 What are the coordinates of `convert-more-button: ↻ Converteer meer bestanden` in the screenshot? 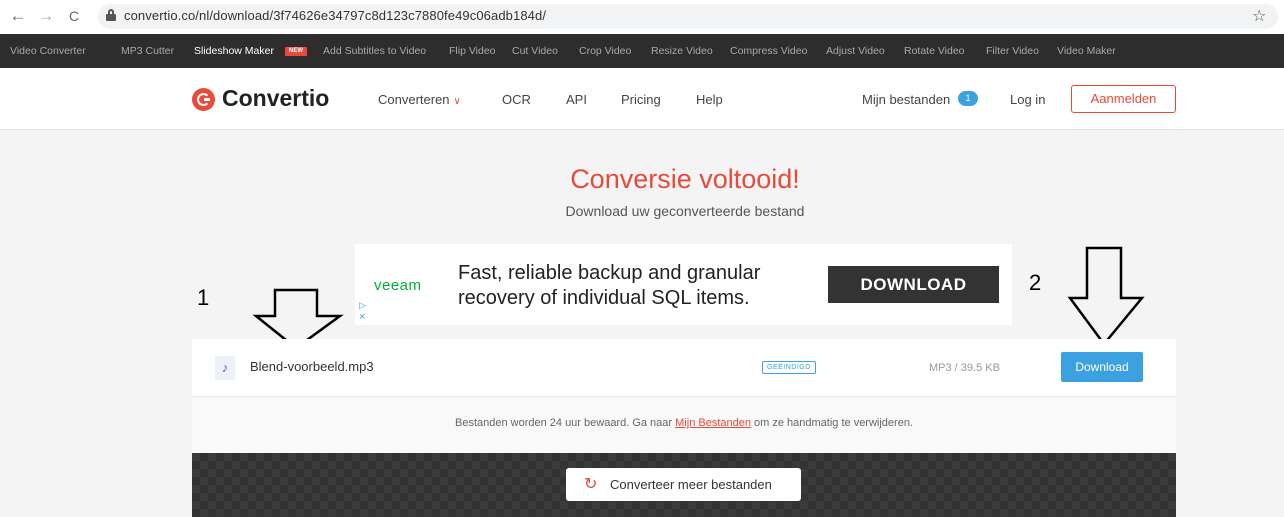 It's located at (683, 484).